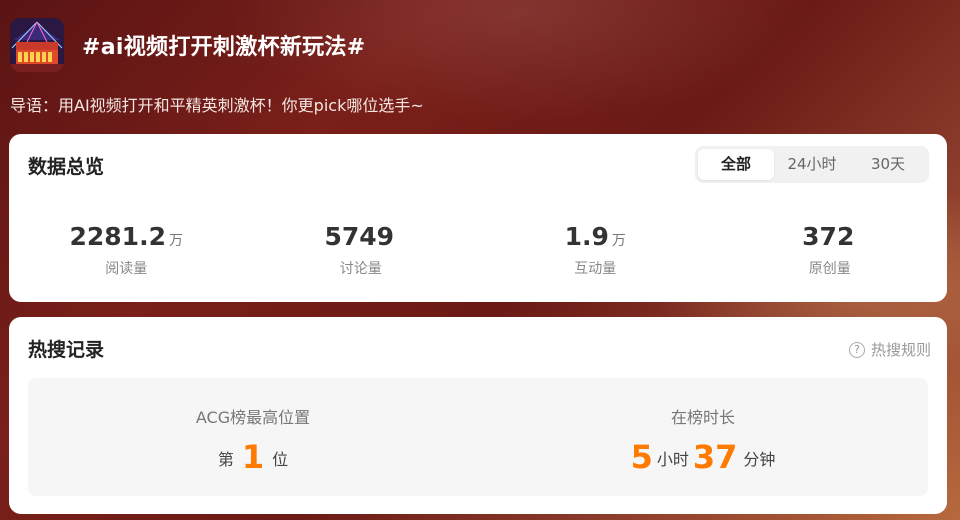 Image resolution: width=960 pixels, height=520 pixels. I want to click on stat-originals-value: 372, so click(828, 236).